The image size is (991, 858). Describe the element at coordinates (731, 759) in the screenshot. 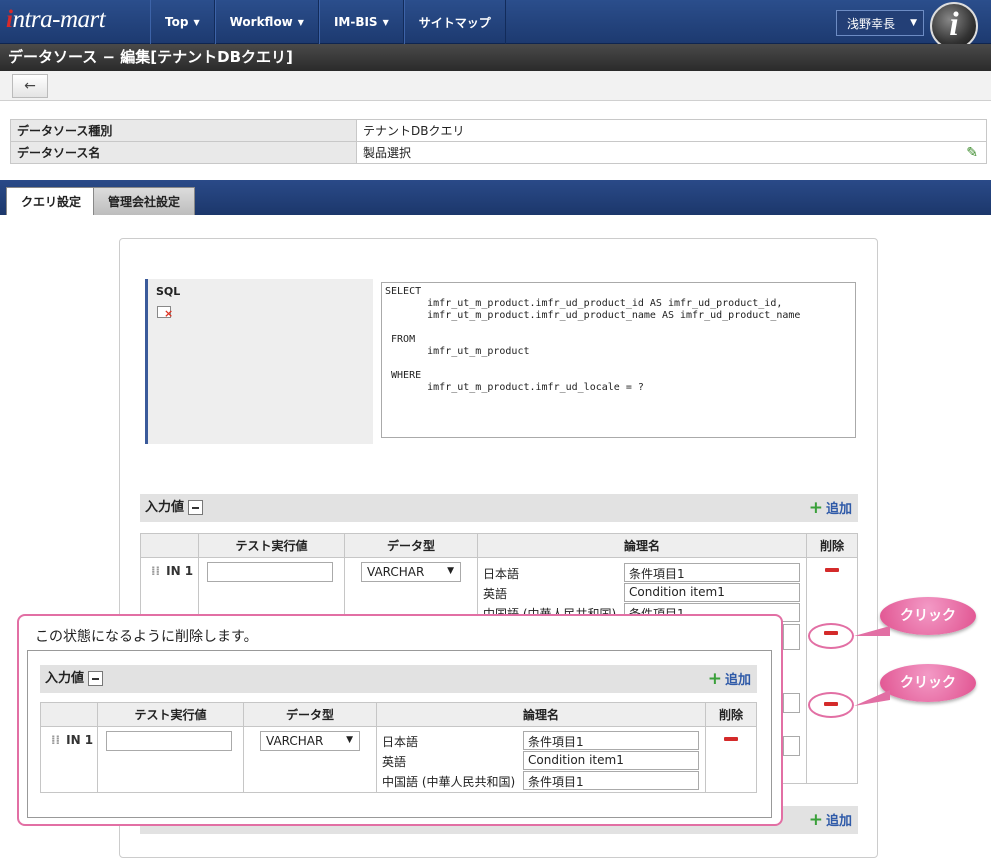

I see `preview-delete-cell` at that location.